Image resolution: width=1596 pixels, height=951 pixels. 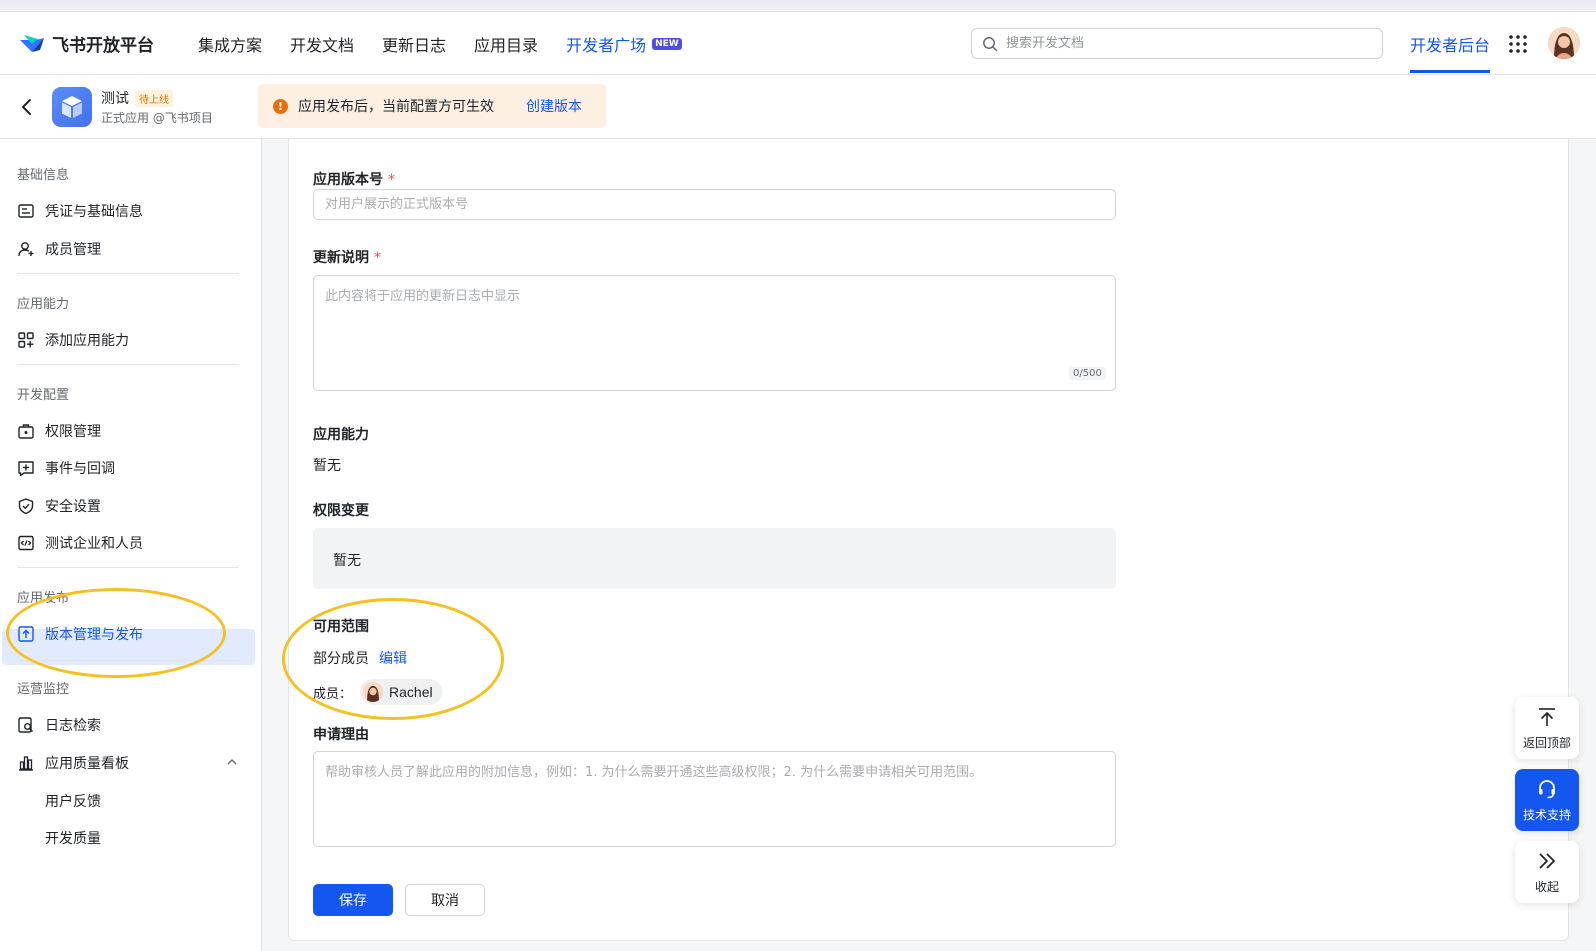 I want to click on save-button: 保存, so click(x=353, y=900).